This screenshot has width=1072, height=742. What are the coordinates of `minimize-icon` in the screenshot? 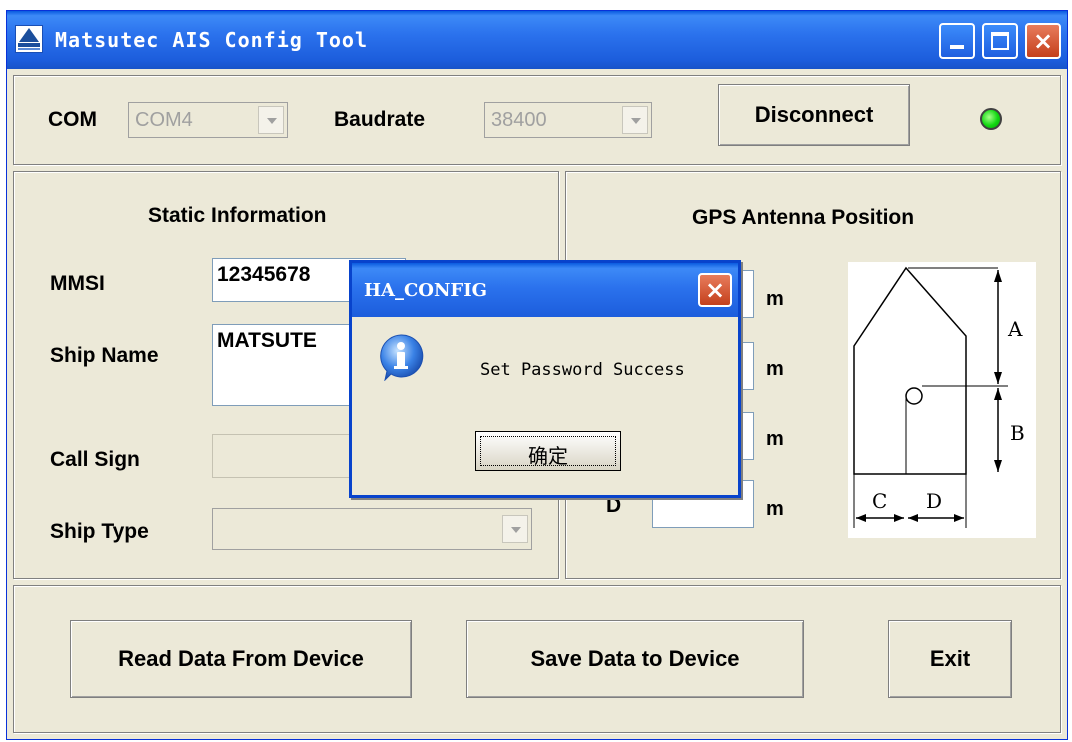 It's located at (957, 47).